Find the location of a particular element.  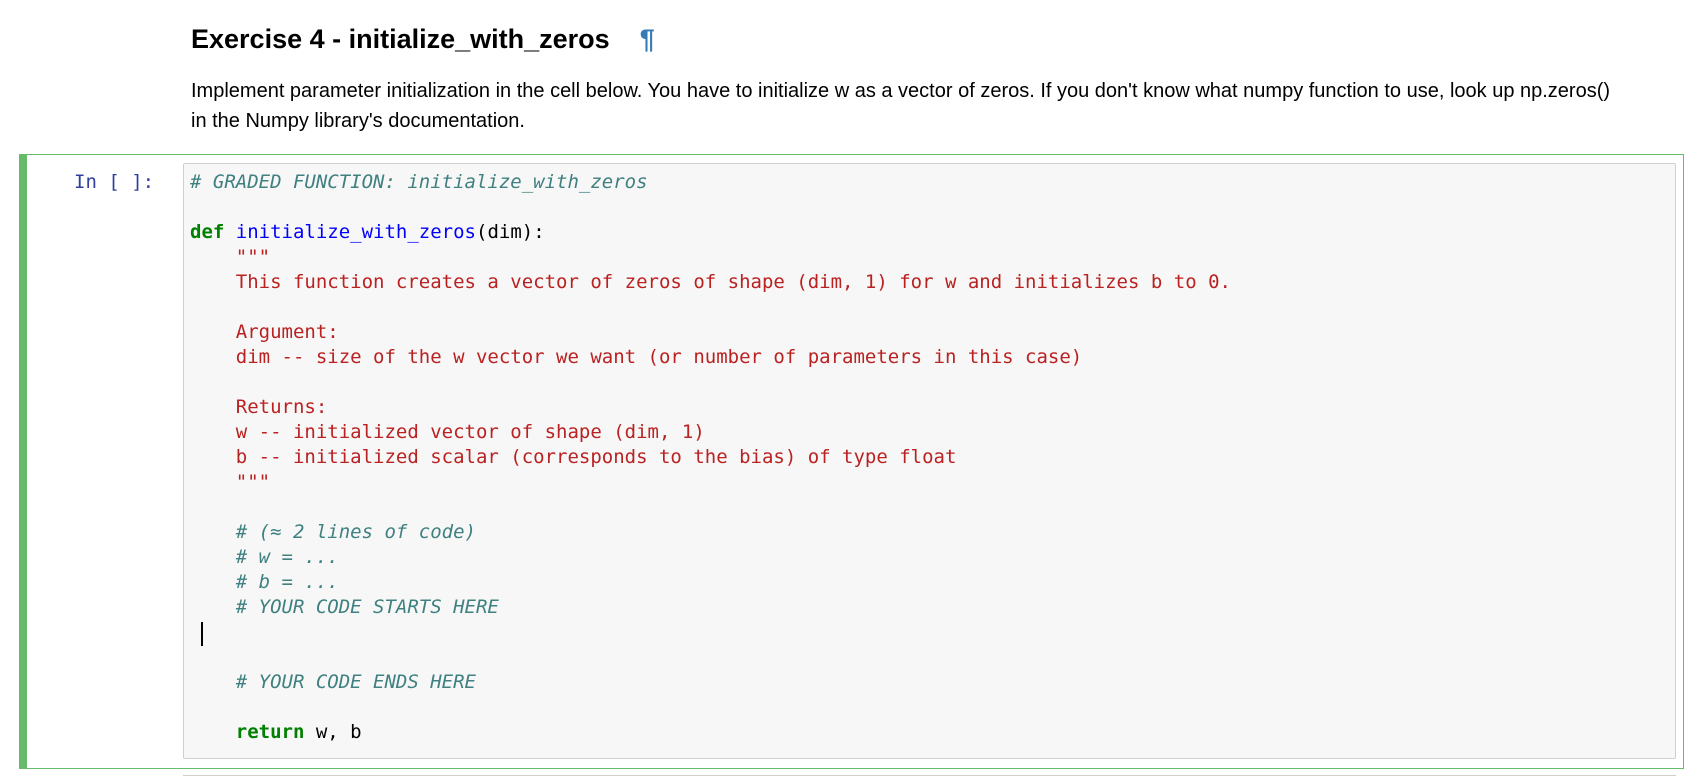

code-line: Returns: is located at coordinates (710, 407).